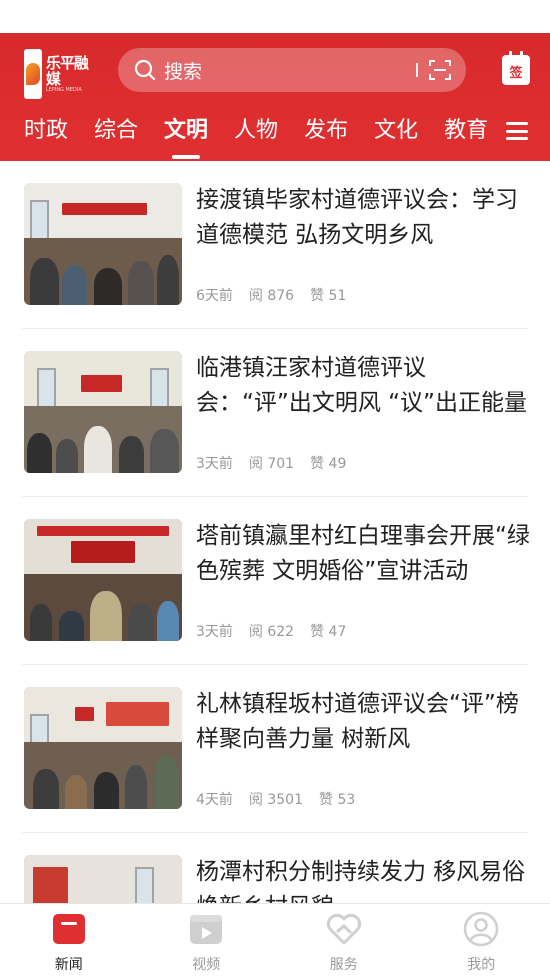 This screenshot has width=550, height=979. I want to click on tab-jiaoyu: 教育, so click(466, 131).